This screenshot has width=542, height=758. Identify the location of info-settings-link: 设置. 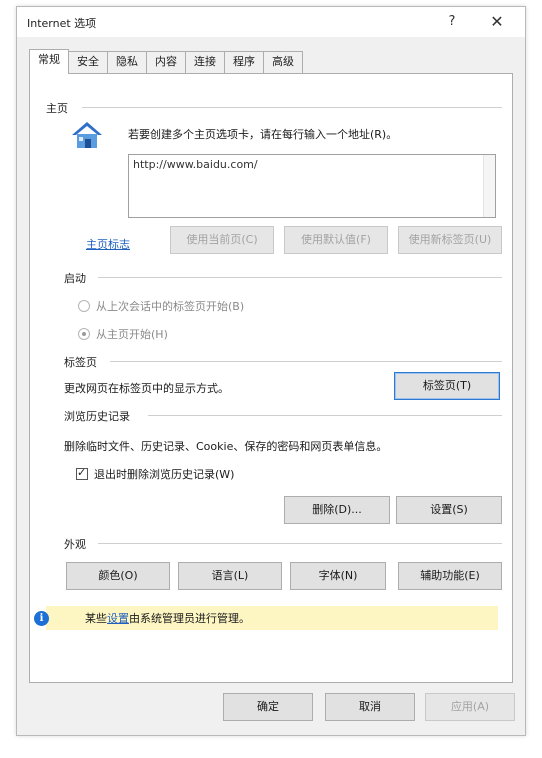
(118, 618).